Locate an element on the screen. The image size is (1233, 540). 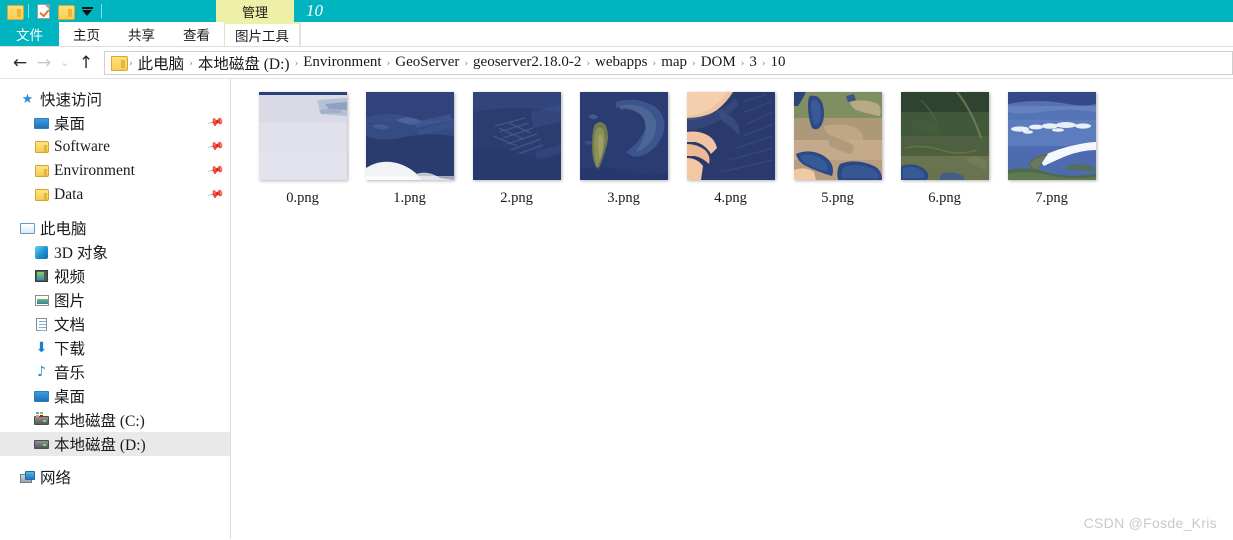
contextual-tab-header: 管理 is located at coordinates (255, 11).